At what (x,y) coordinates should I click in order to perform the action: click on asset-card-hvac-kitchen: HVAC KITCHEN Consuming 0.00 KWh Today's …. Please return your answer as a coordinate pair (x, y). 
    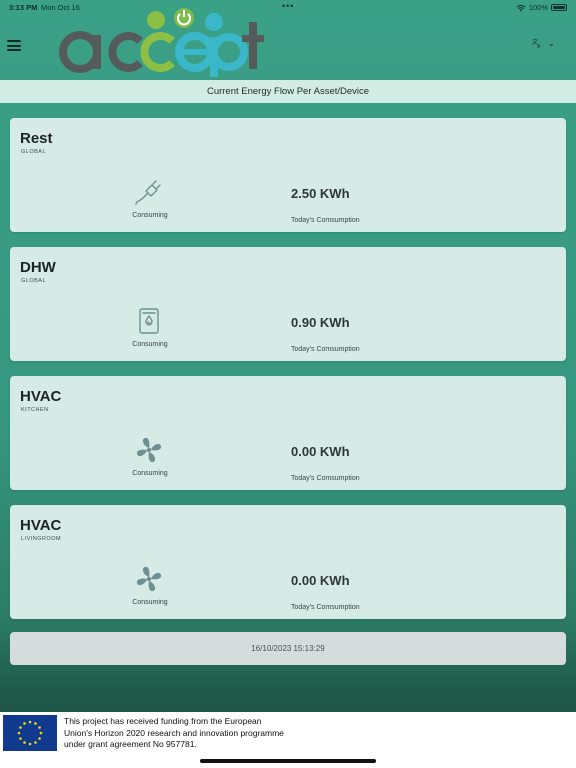
    Looking at the image, I should click on (288, 433).